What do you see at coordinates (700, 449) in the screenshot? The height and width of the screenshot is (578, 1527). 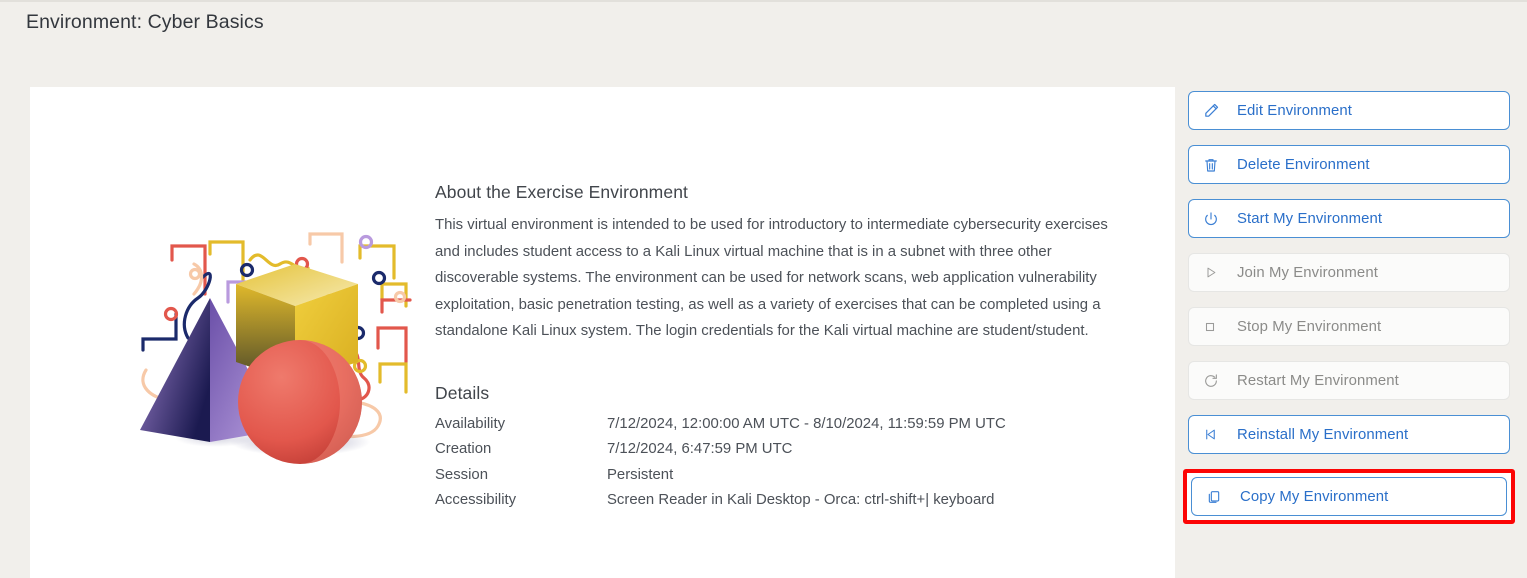 I see `detail-value: 7/12/2024, 6:47:59 PM UTC` at bounding box center [700, 449].